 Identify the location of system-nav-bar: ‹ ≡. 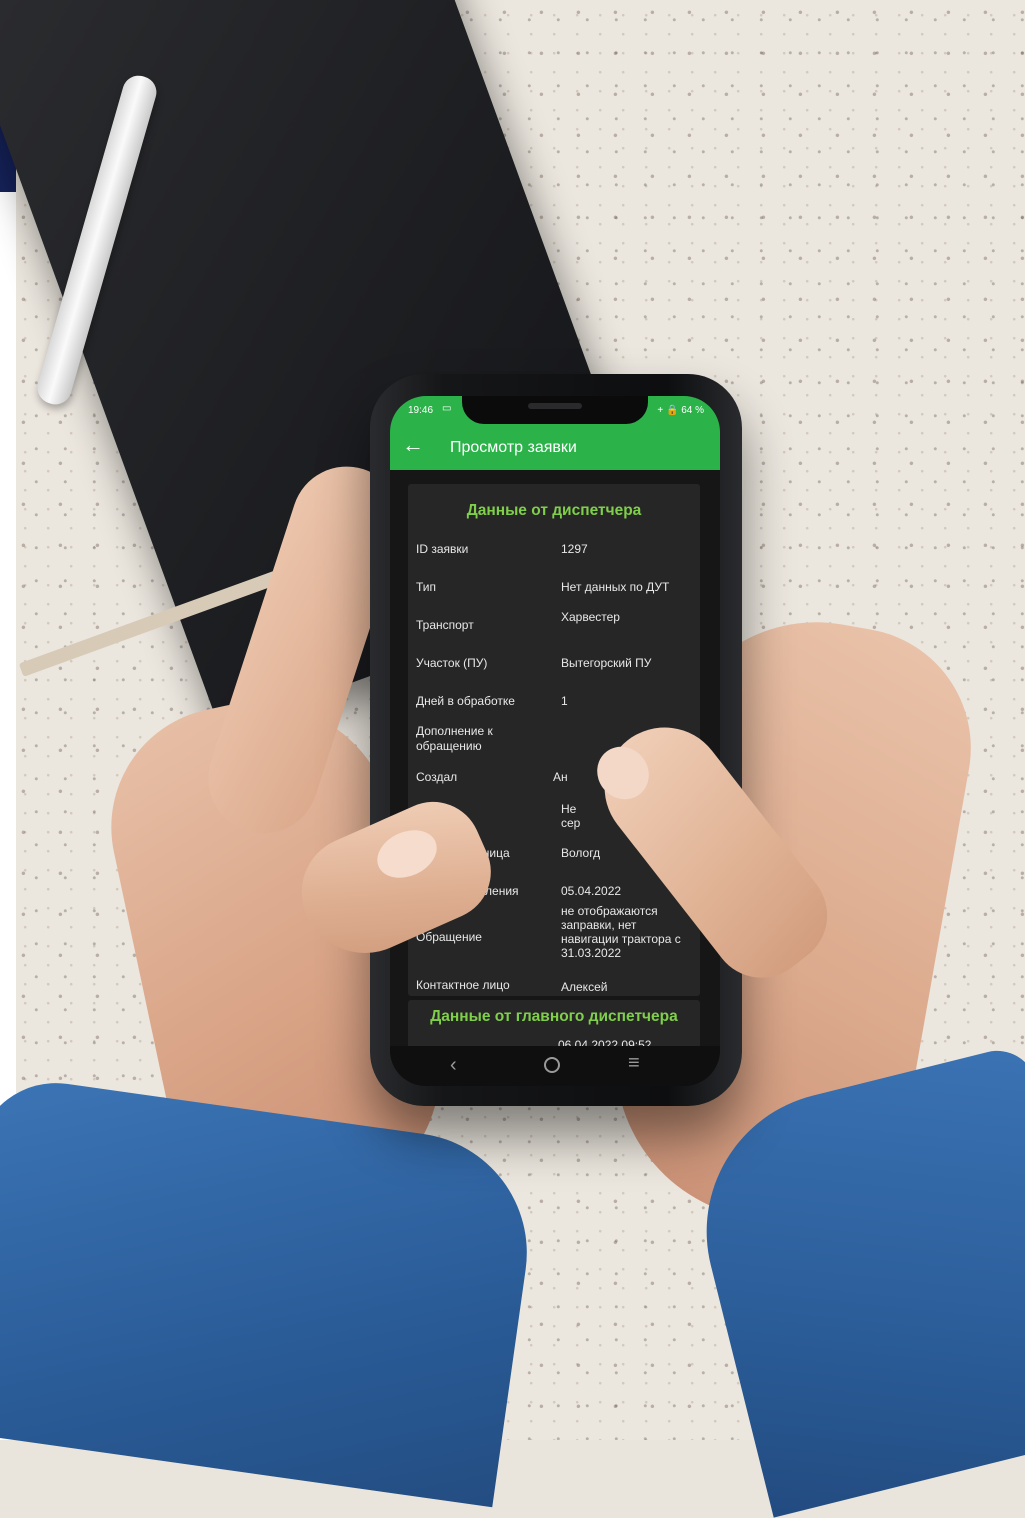
(555, 1066).